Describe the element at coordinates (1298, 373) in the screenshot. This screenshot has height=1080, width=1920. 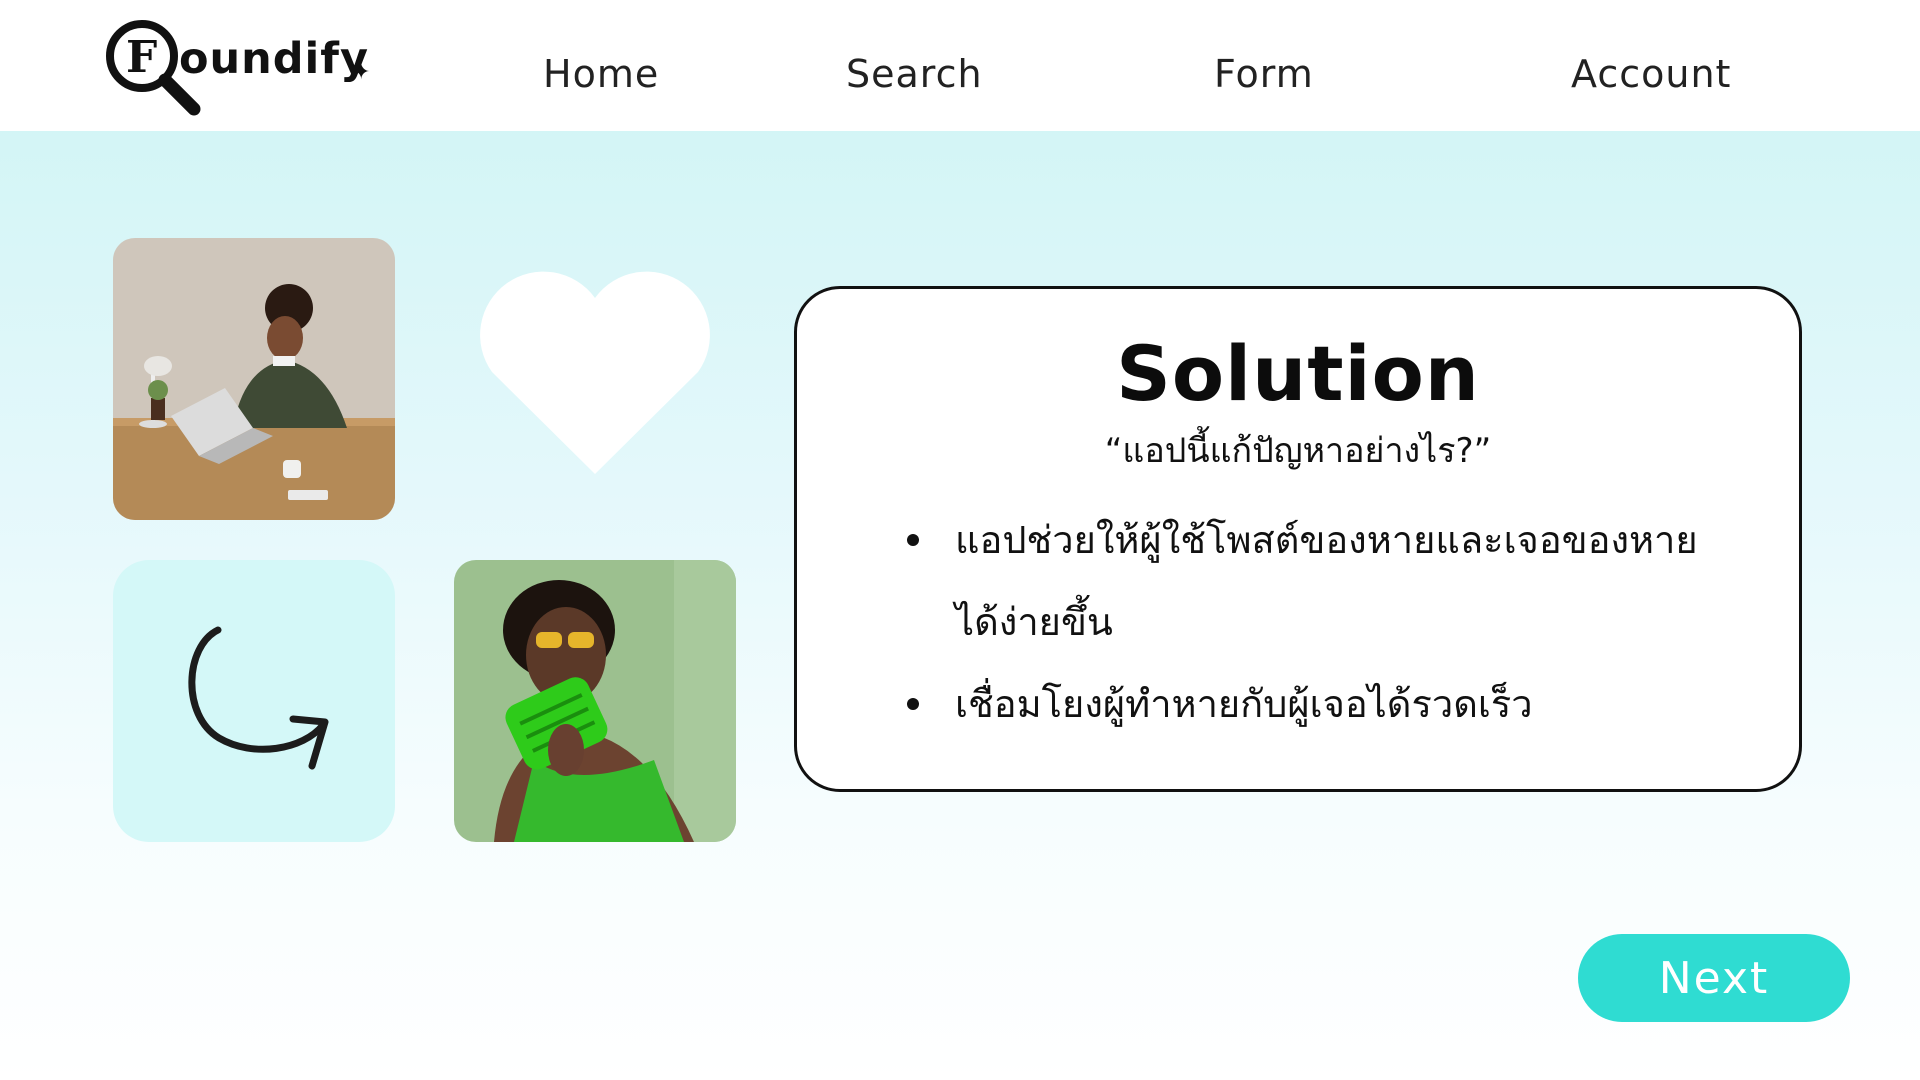
I see `card-title: Solution` at that location.